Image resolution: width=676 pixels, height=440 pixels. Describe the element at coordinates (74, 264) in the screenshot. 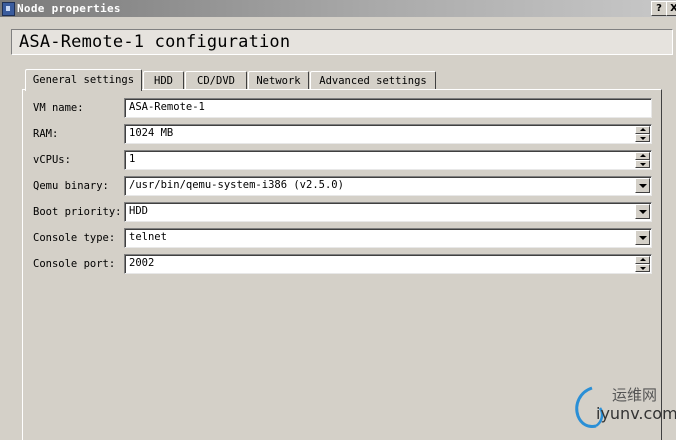

I see `console-port-label: Console port:` at that location.